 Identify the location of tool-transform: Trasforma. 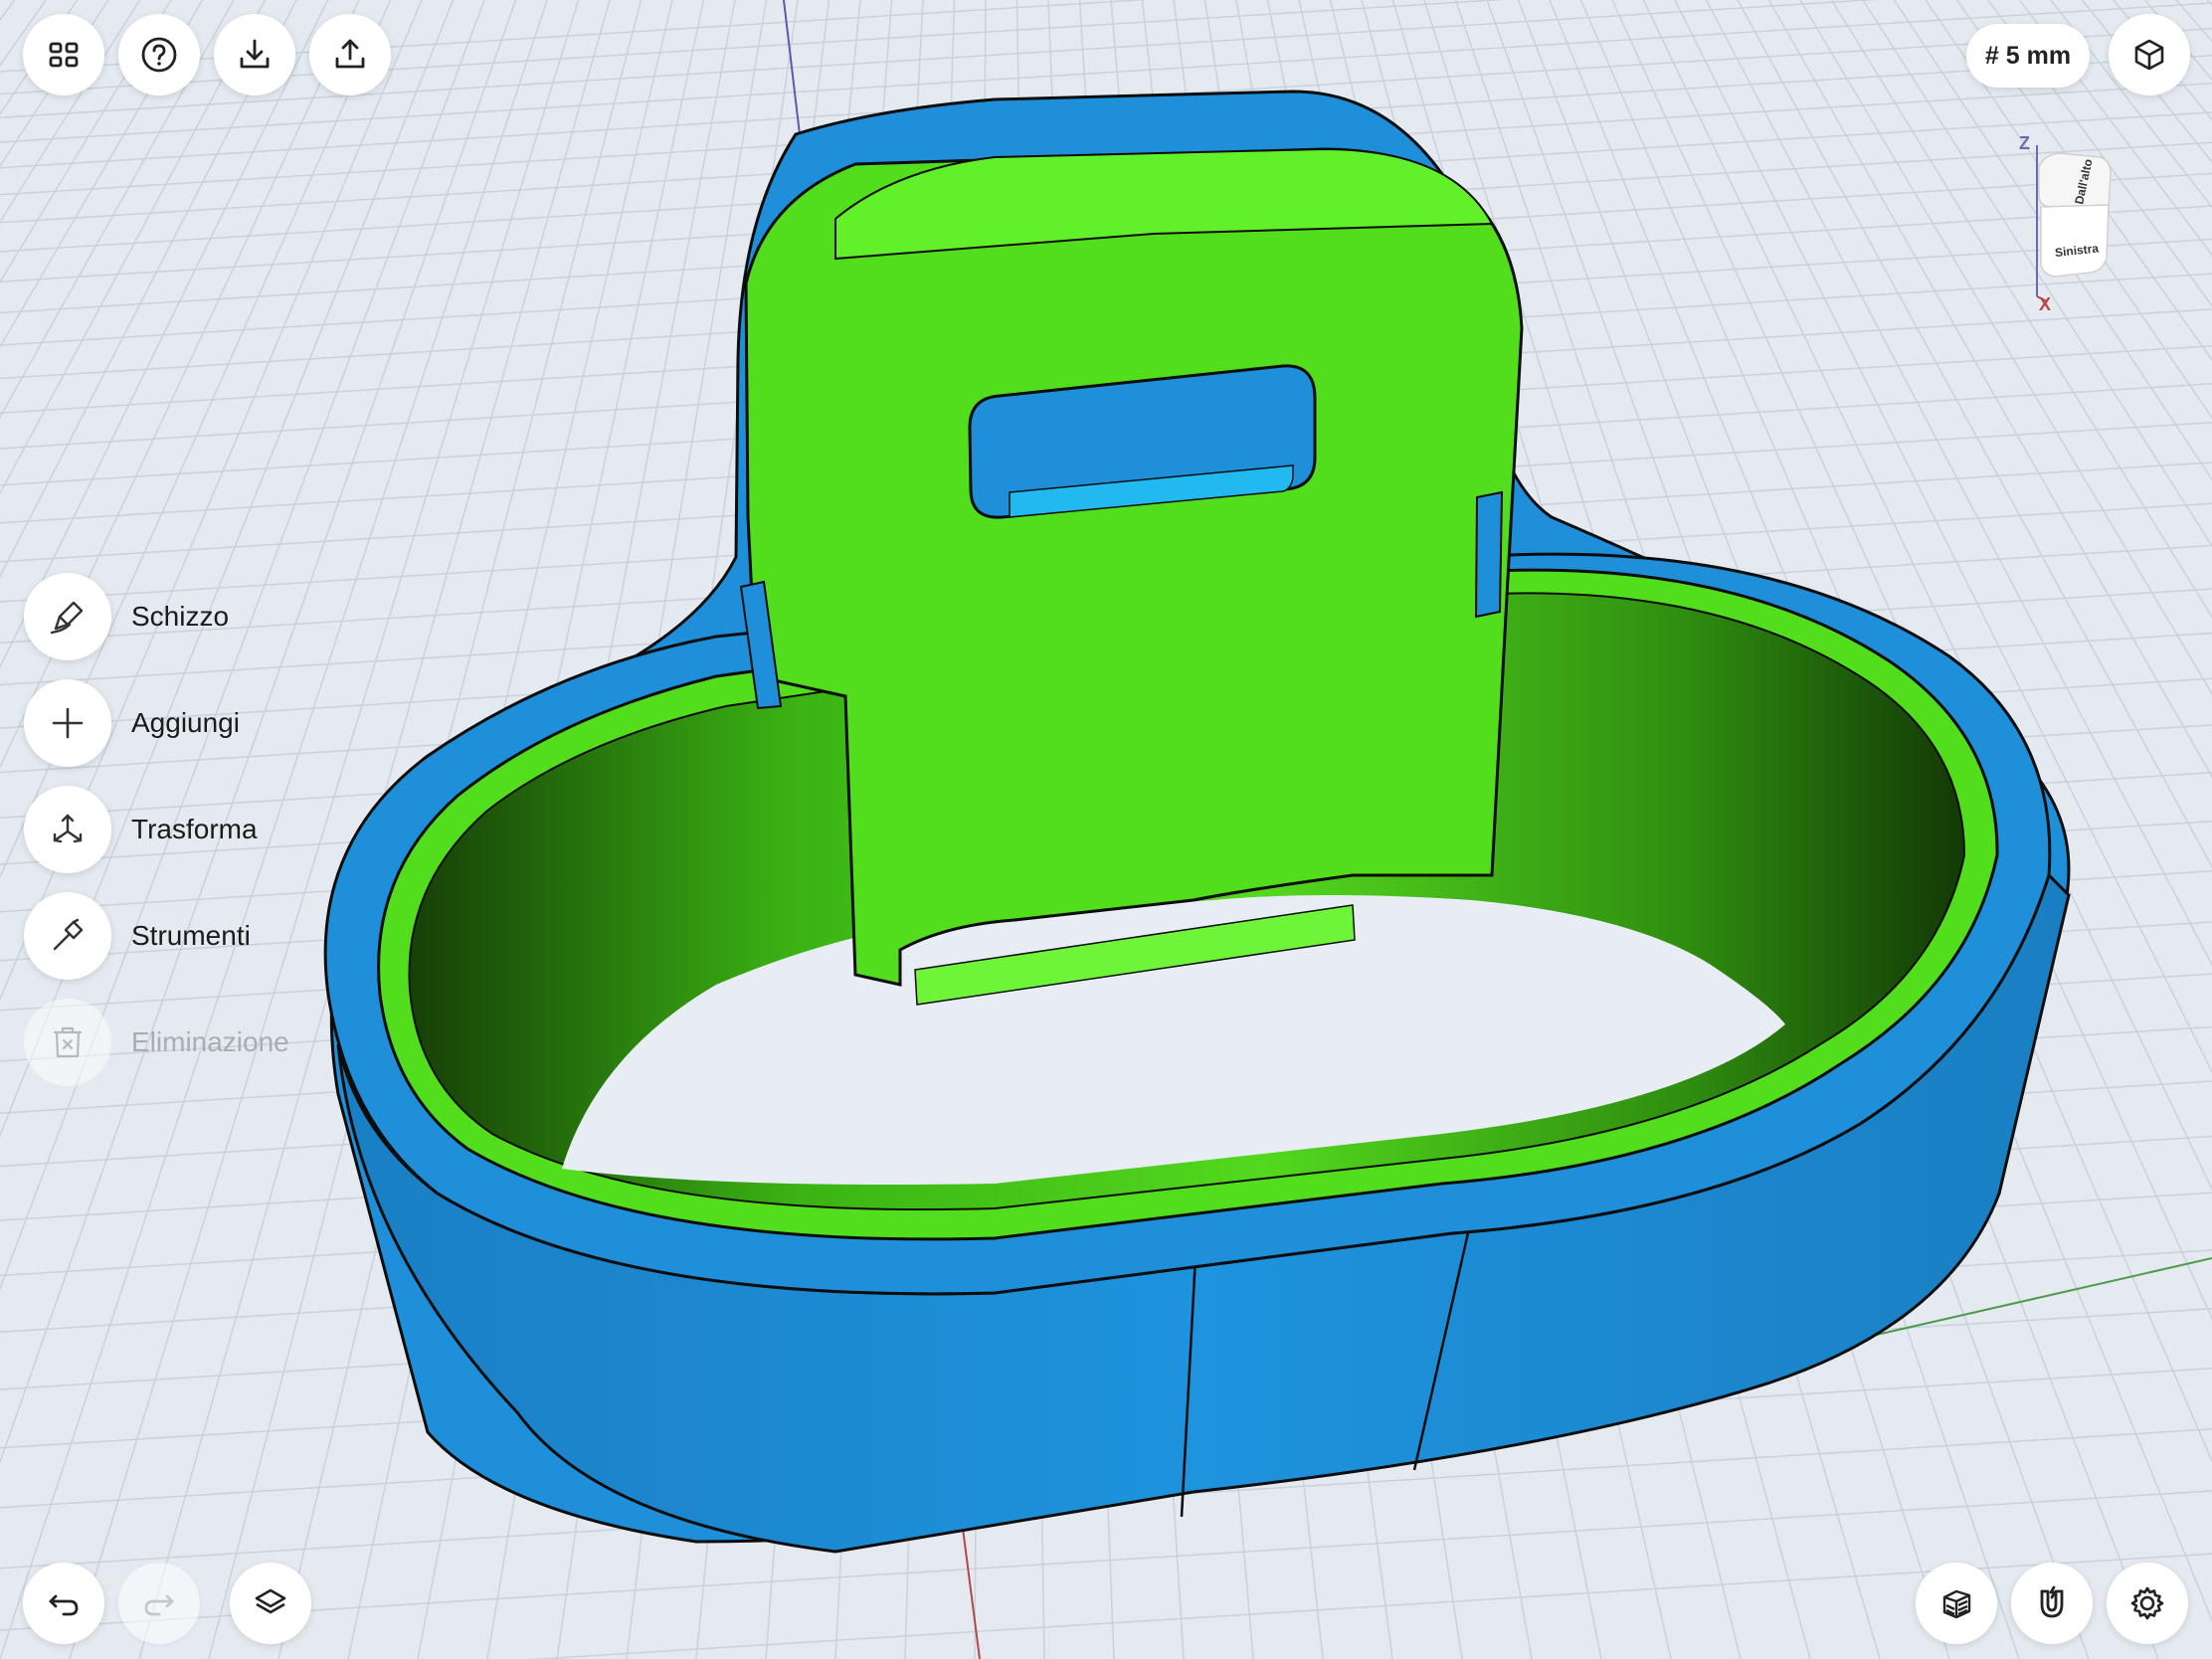
(141, 829).